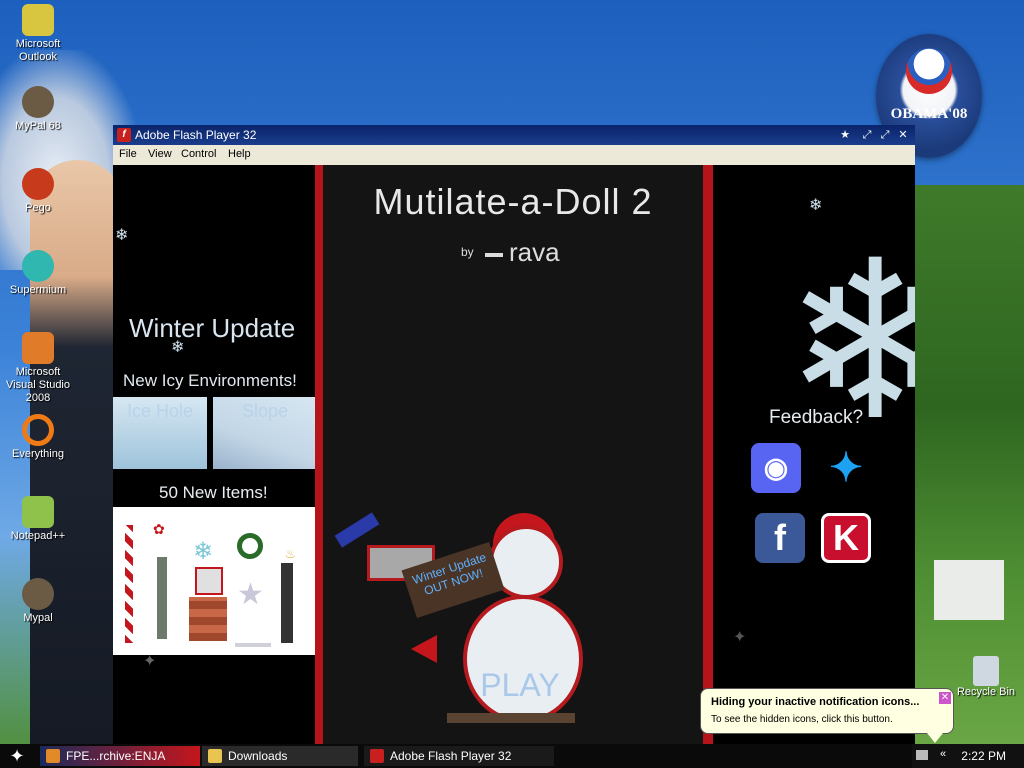  What do you see at coordinates (280, 756) in the screenshot?
I see `taskbar-item-downloads: Downloads` at bounding box center [280, 756].